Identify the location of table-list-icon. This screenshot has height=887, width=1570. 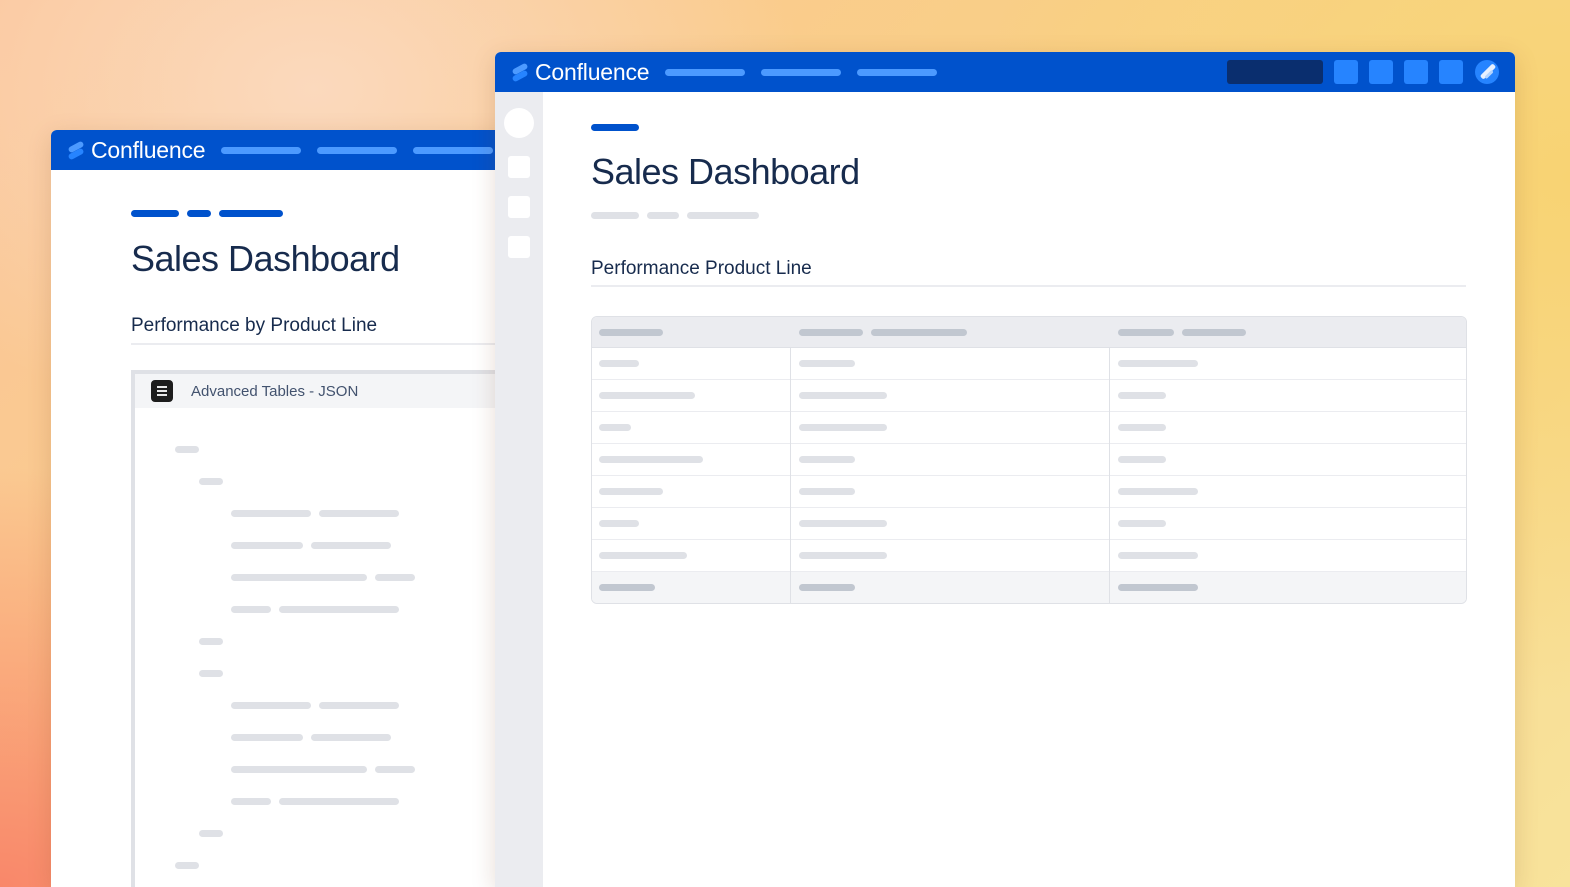
(162, 391).